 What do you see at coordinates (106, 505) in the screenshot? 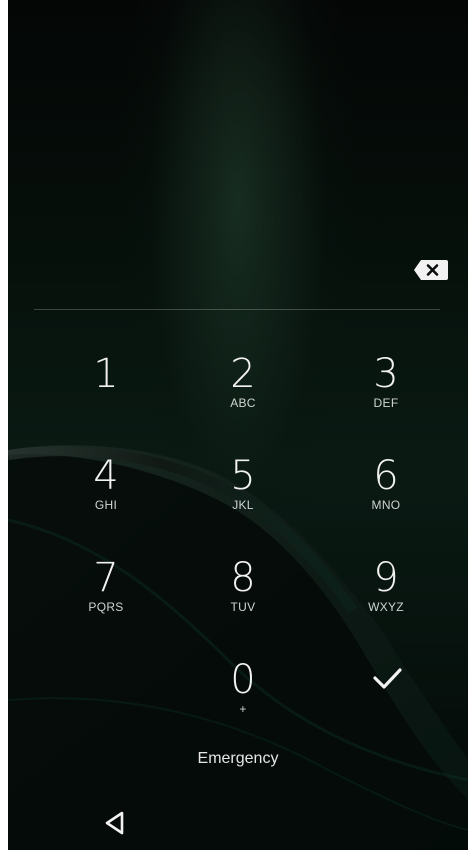
I see `key-letters: GHI` at bounding box center [106, 505].